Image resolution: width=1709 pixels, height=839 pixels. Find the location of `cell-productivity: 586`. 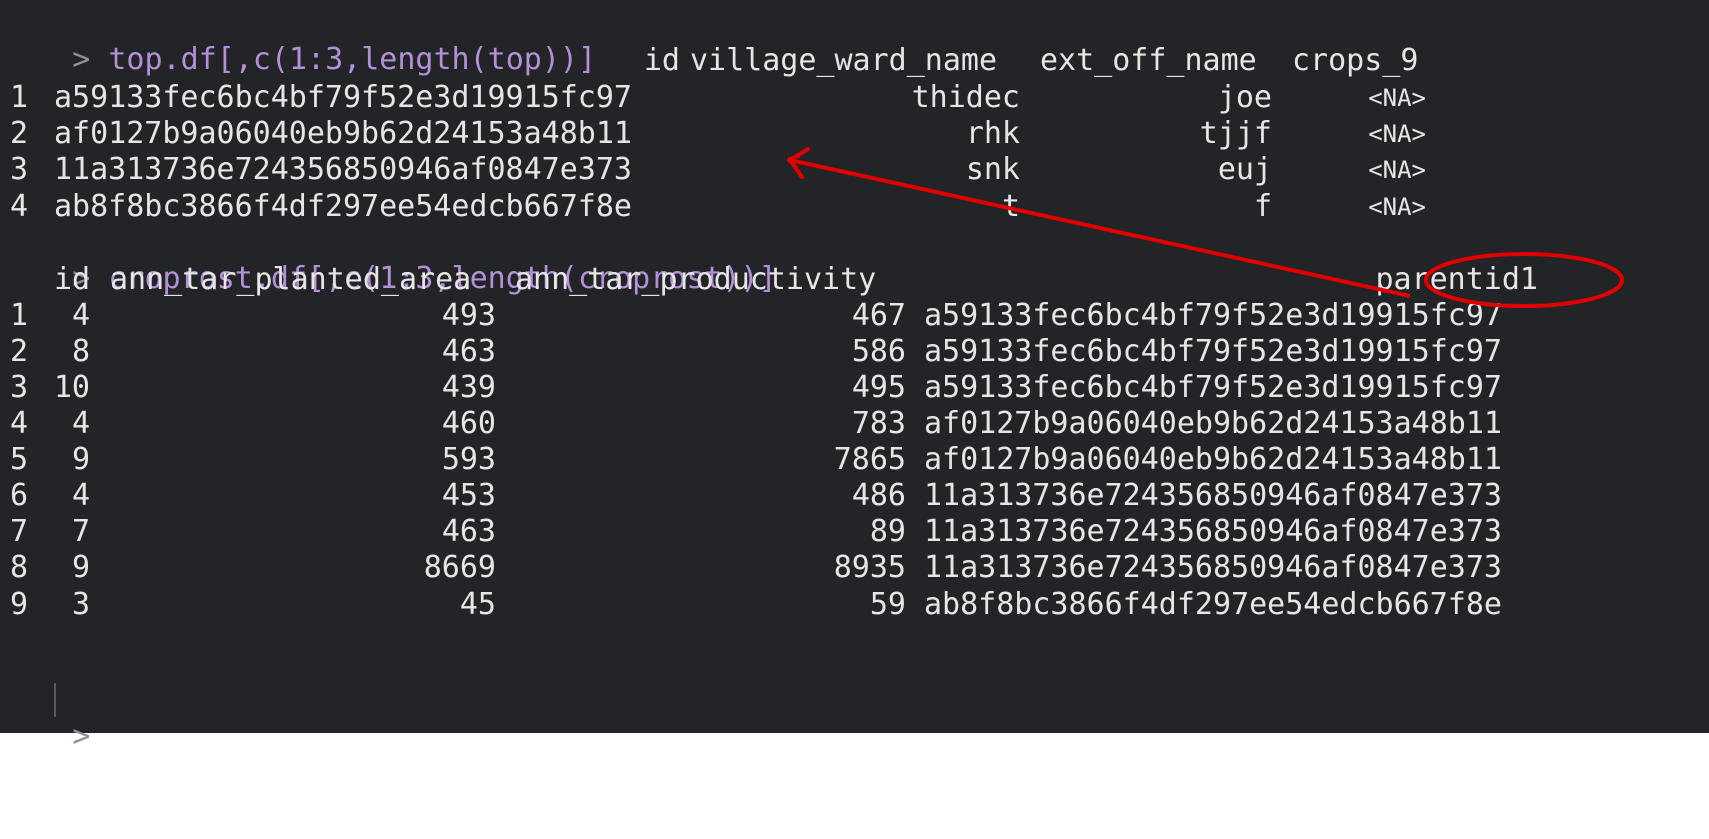

cell-productivity: 586 is located at coordinates (878, 351).